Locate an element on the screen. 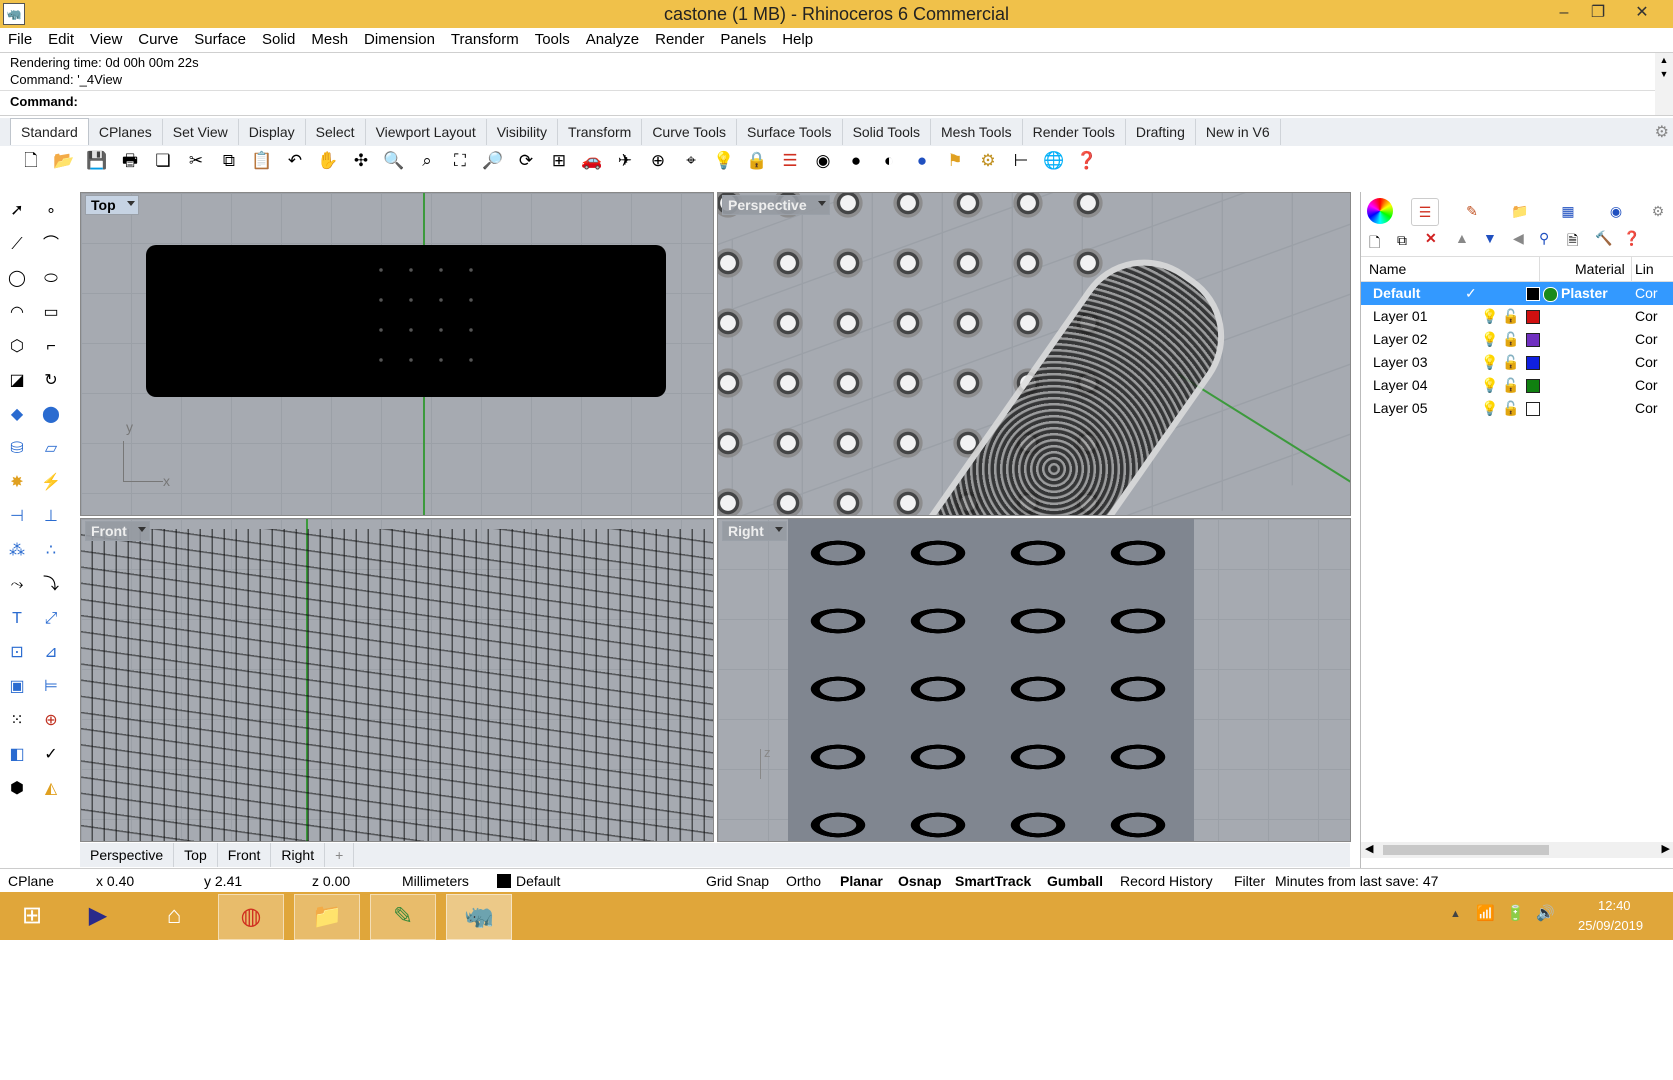  scroll-up-icon: ▲ is located at coordinates (1664, 60).